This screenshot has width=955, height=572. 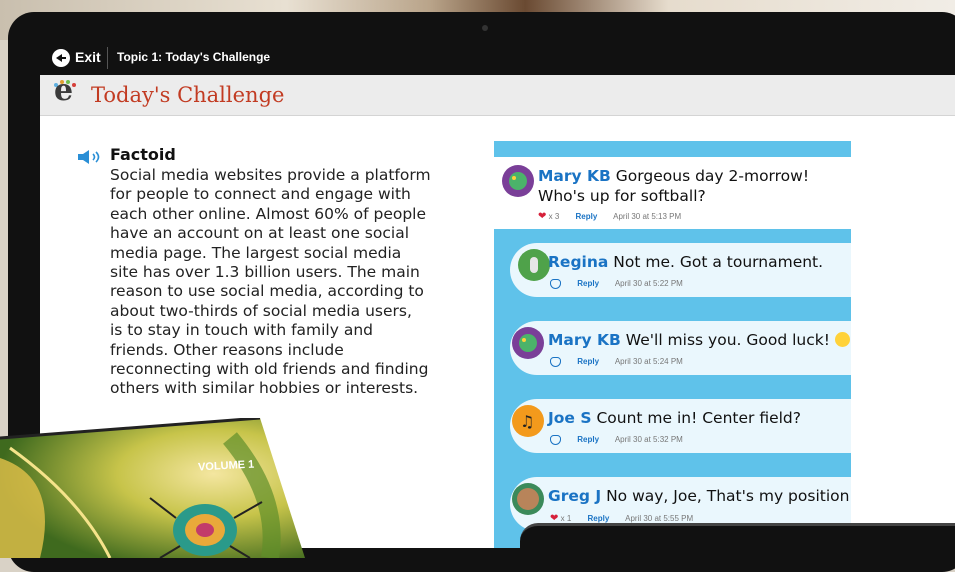 What do you see at coordinates (648, 362) in the screenshot?
I see `timestamp: April 30 at 5:24 PM` at bounding box center [648, 362].